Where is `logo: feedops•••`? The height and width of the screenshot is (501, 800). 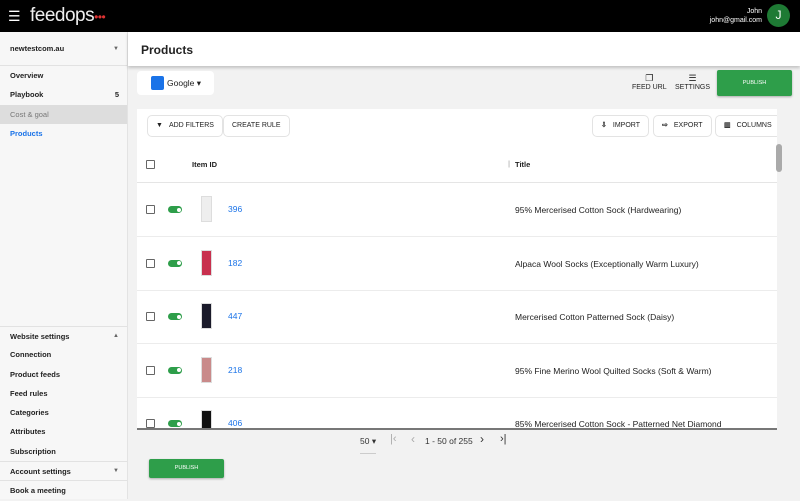
logo: feedops••• is located at coordinates (68, 16).